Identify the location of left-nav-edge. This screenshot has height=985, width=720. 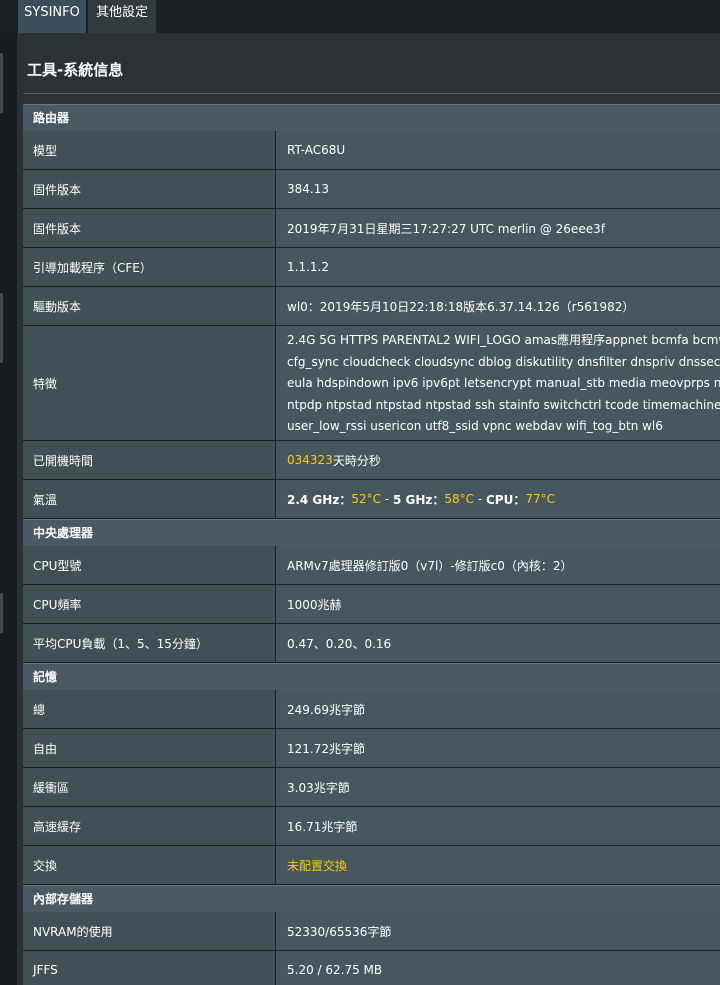
(8, 509).